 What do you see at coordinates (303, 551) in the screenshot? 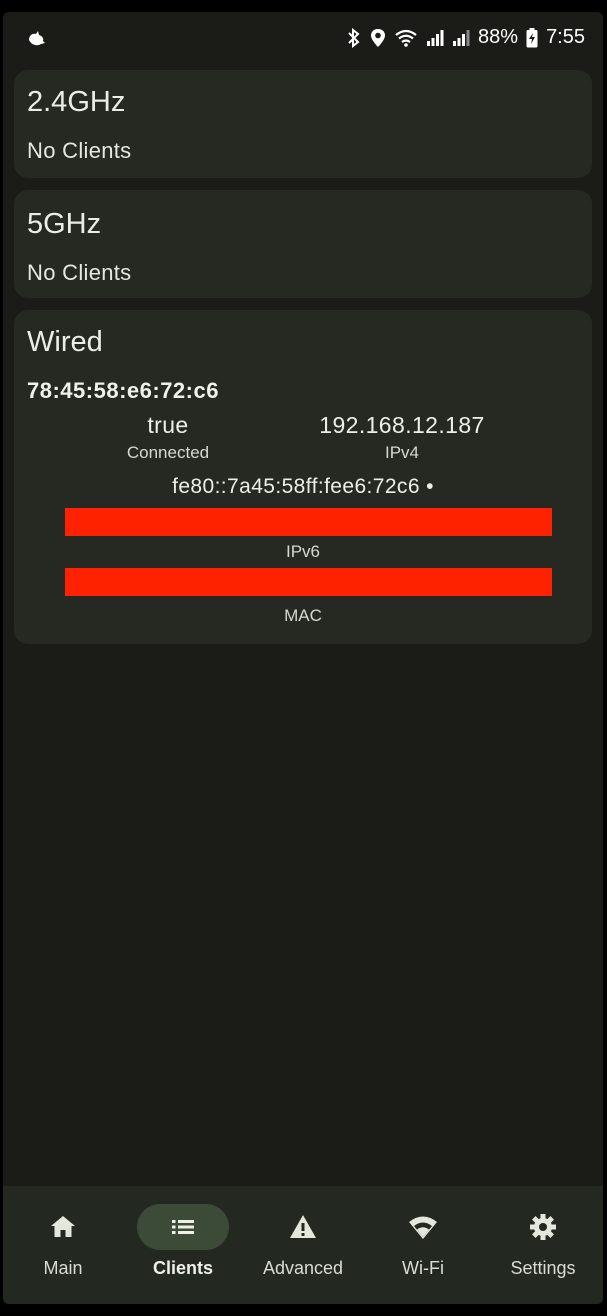
I see `ipv6-label: IPv6` at bounding box center [303, 551].